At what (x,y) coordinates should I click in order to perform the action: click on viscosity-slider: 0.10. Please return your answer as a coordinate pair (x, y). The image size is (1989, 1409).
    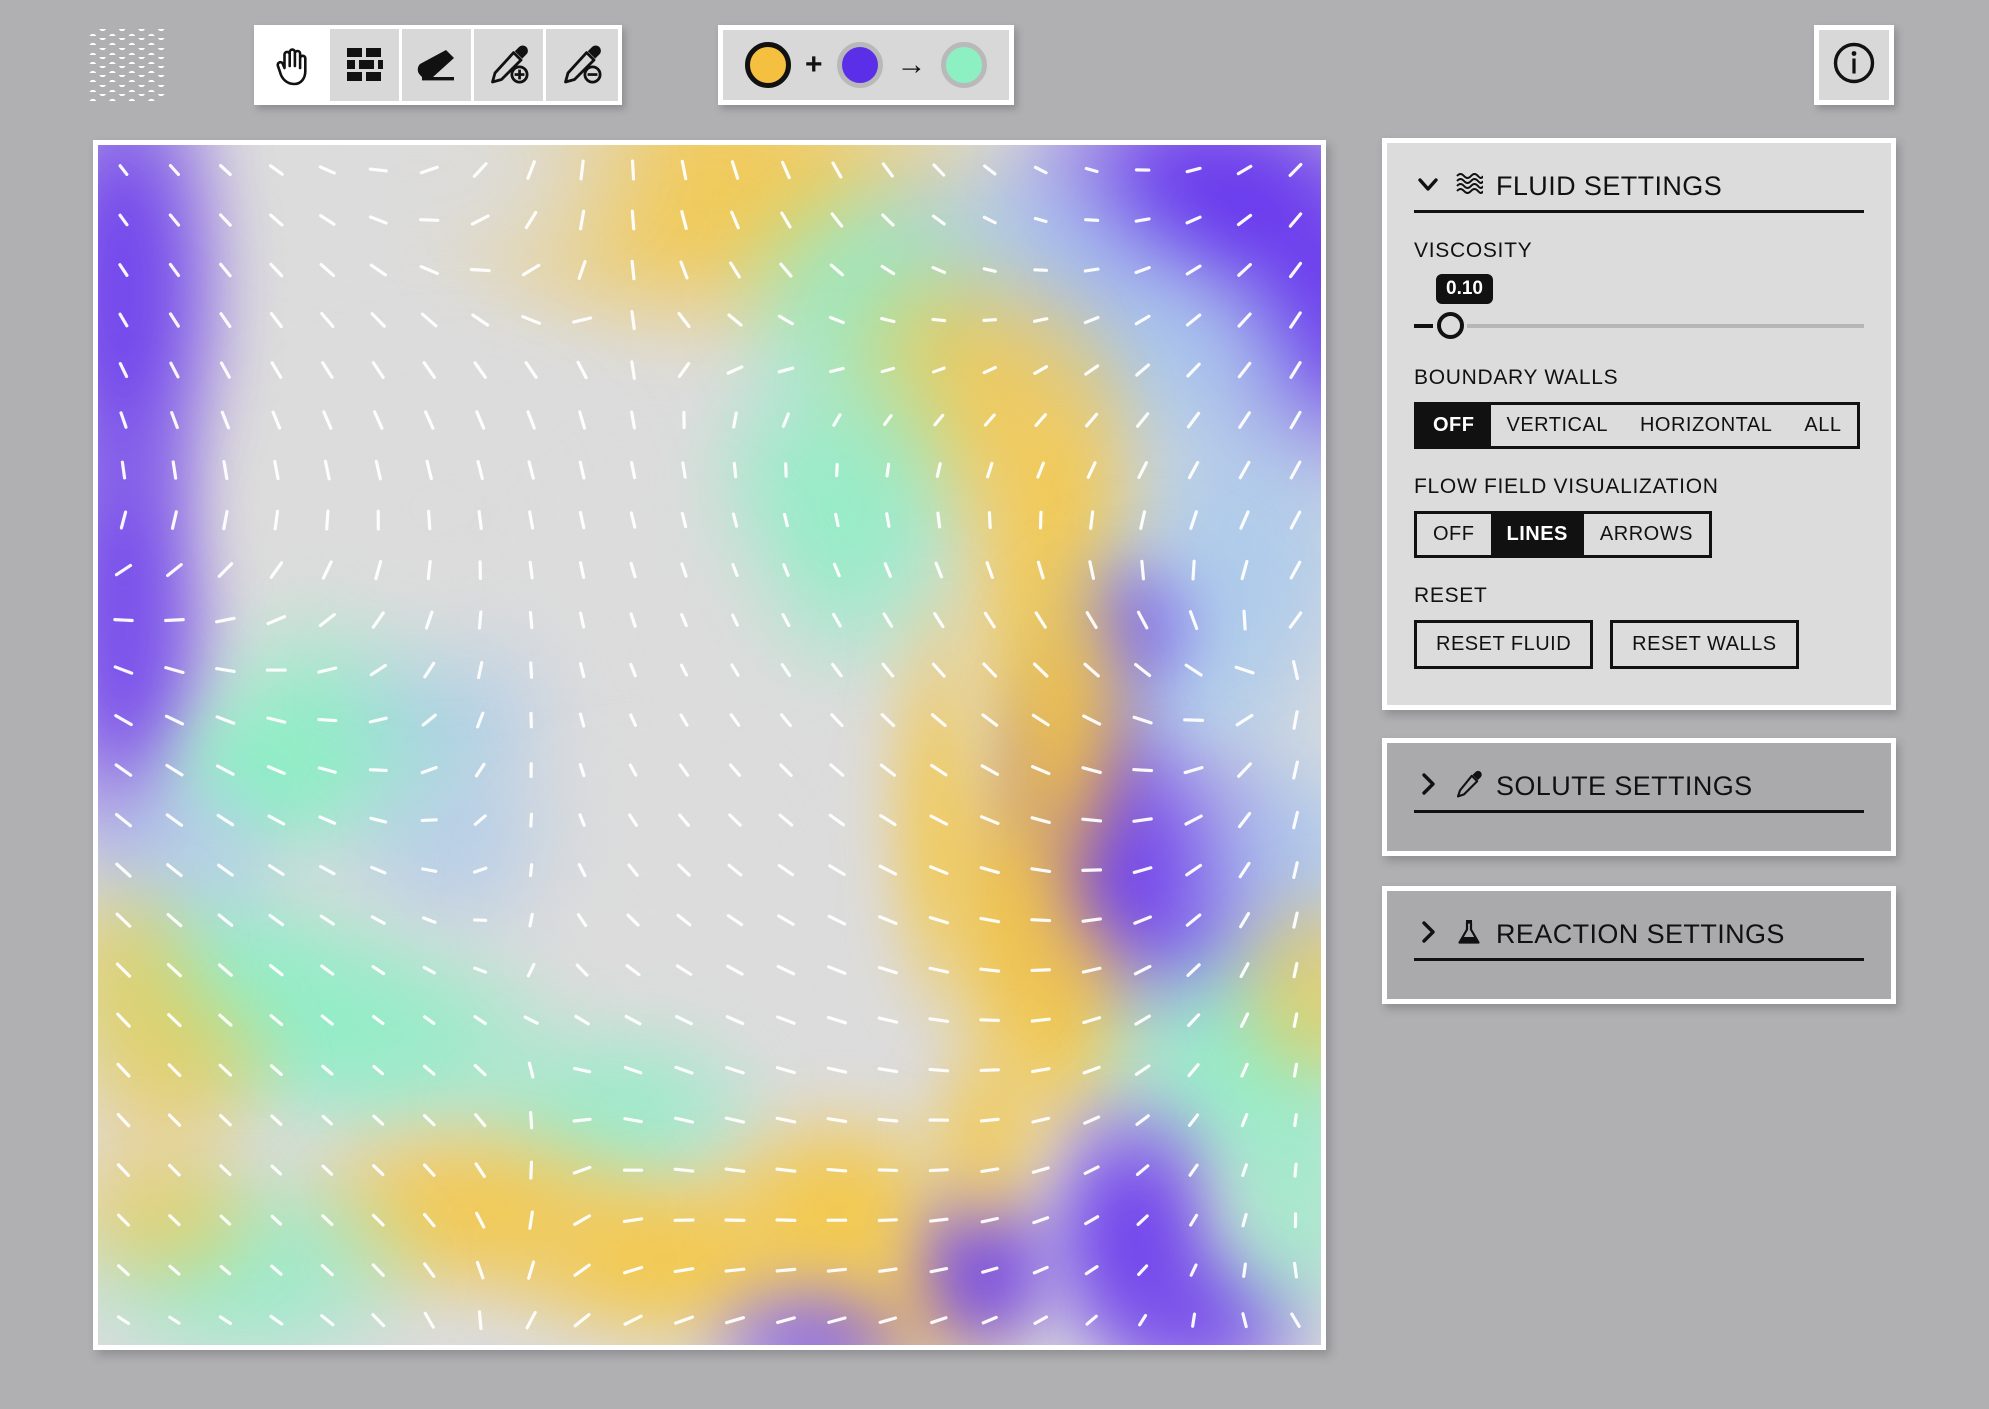
    Looking at the image, I should click on (1639, 307).